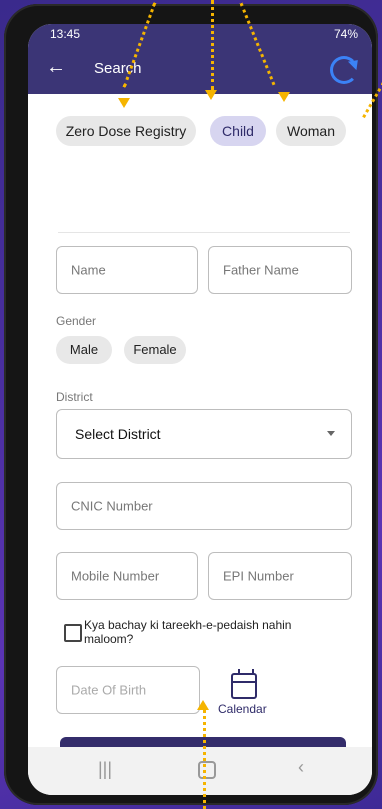  I want to click on dob-unknown-checkbox, so click(73, 633).